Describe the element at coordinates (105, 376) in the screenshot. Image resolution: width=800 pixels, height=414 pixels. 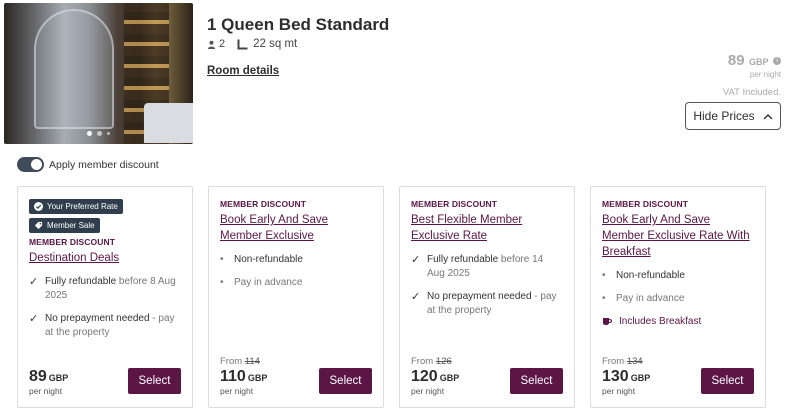
I see `card-price-area: 89 GBP per night Select` at that location.